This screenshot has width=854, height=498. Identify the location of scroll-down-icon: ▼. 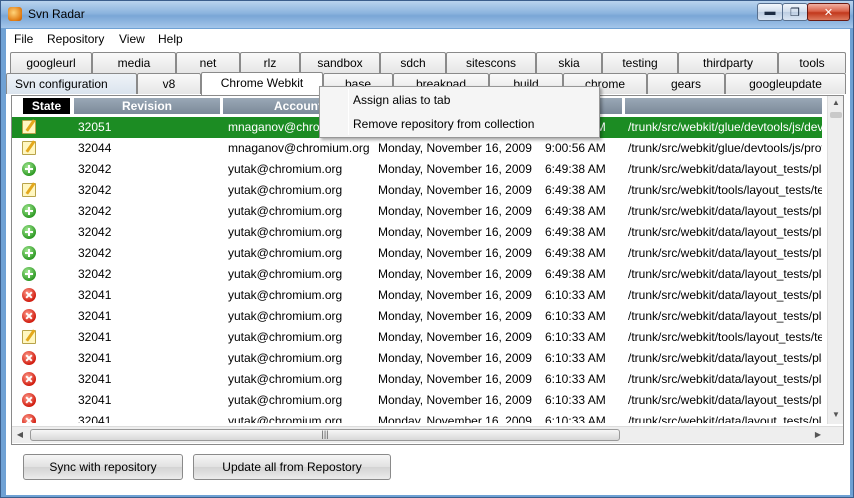
(836, 415).